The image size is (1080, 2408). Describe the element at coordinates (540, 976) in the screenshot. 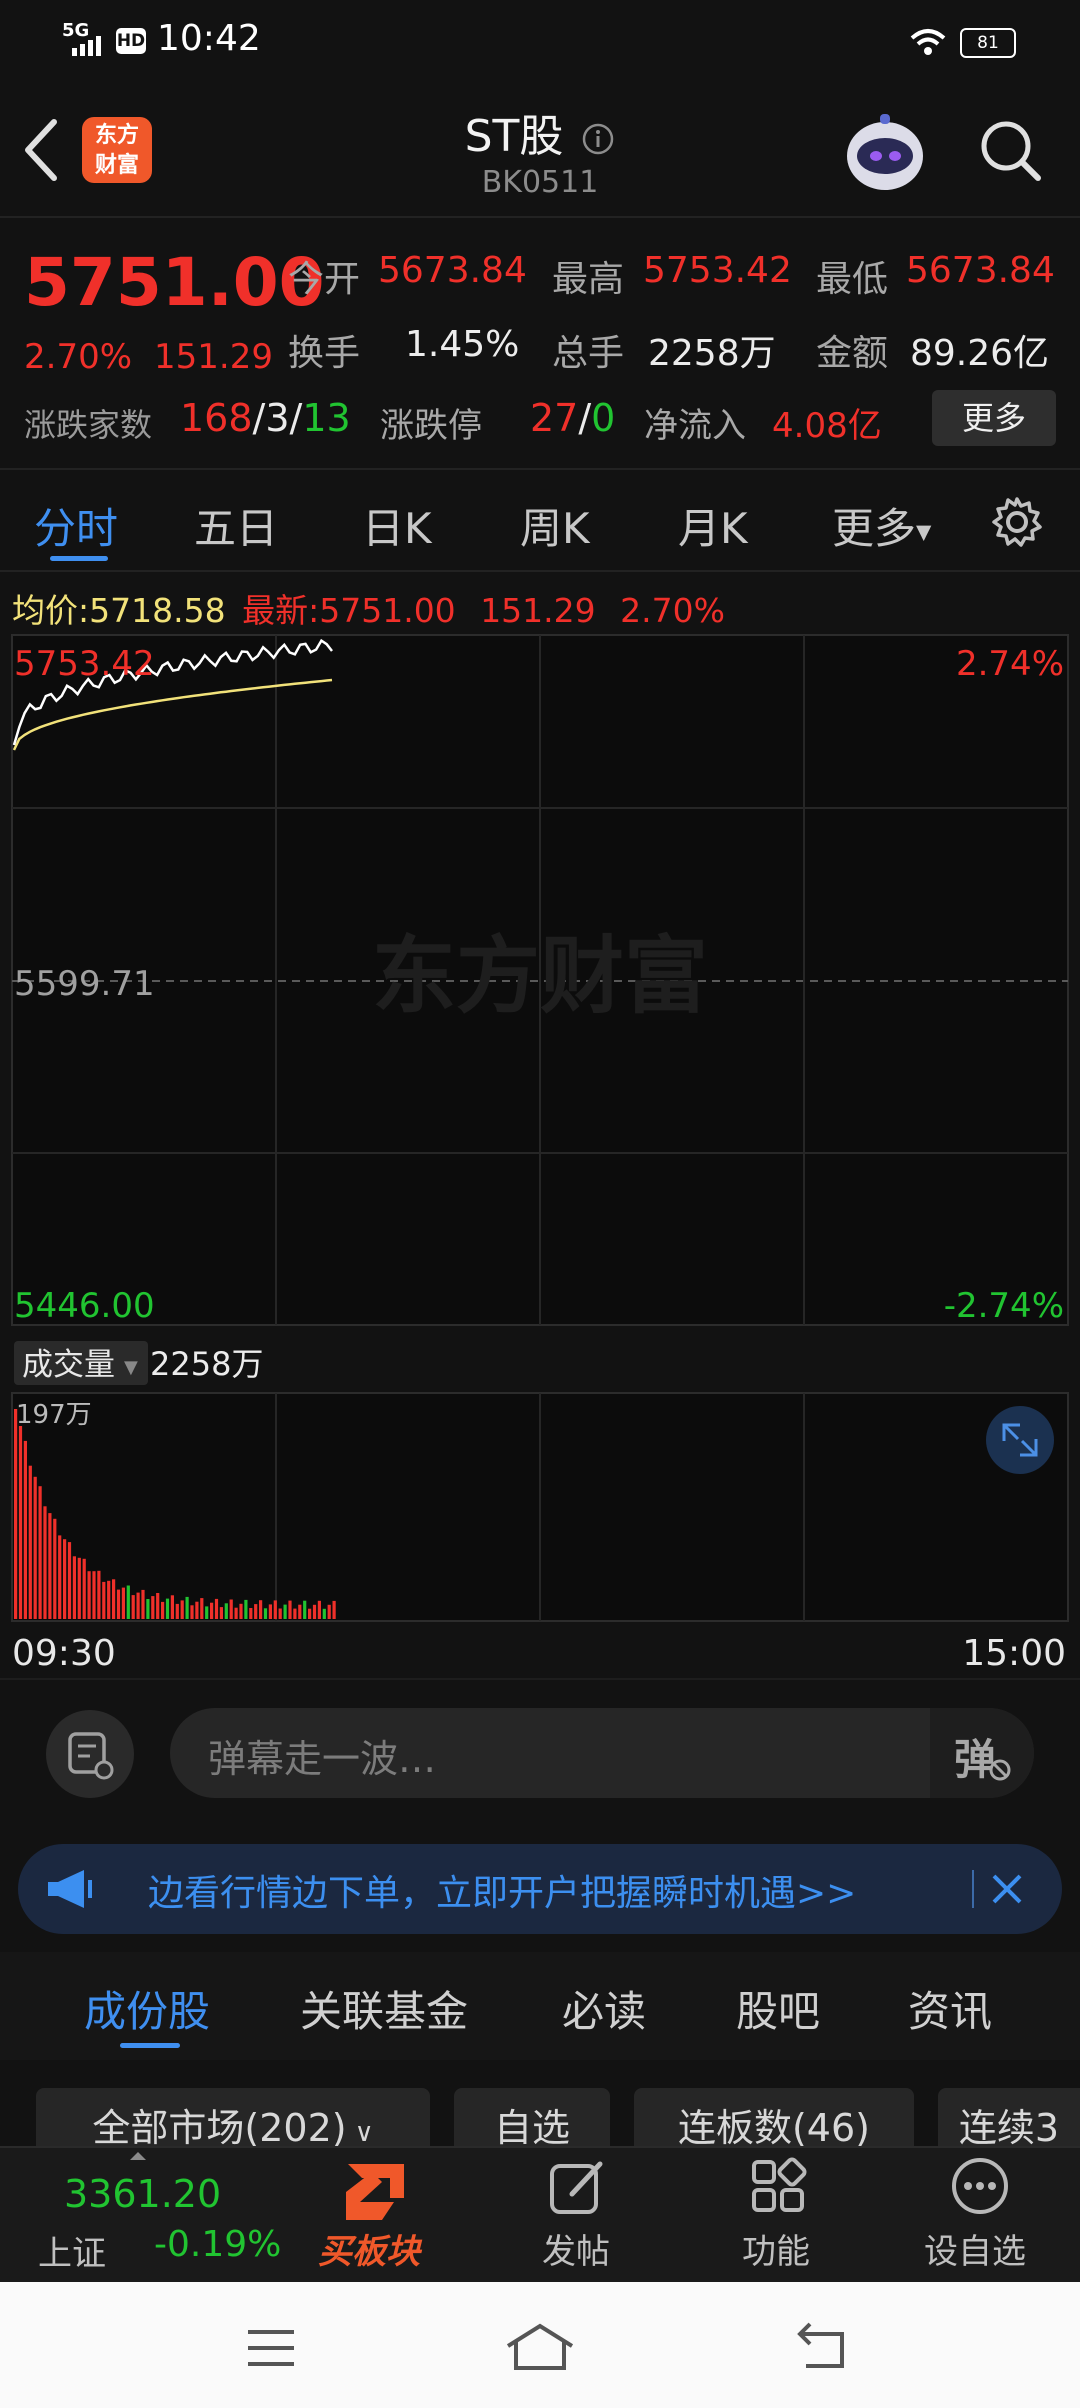

I see `watermark: 东方财富` at that location.